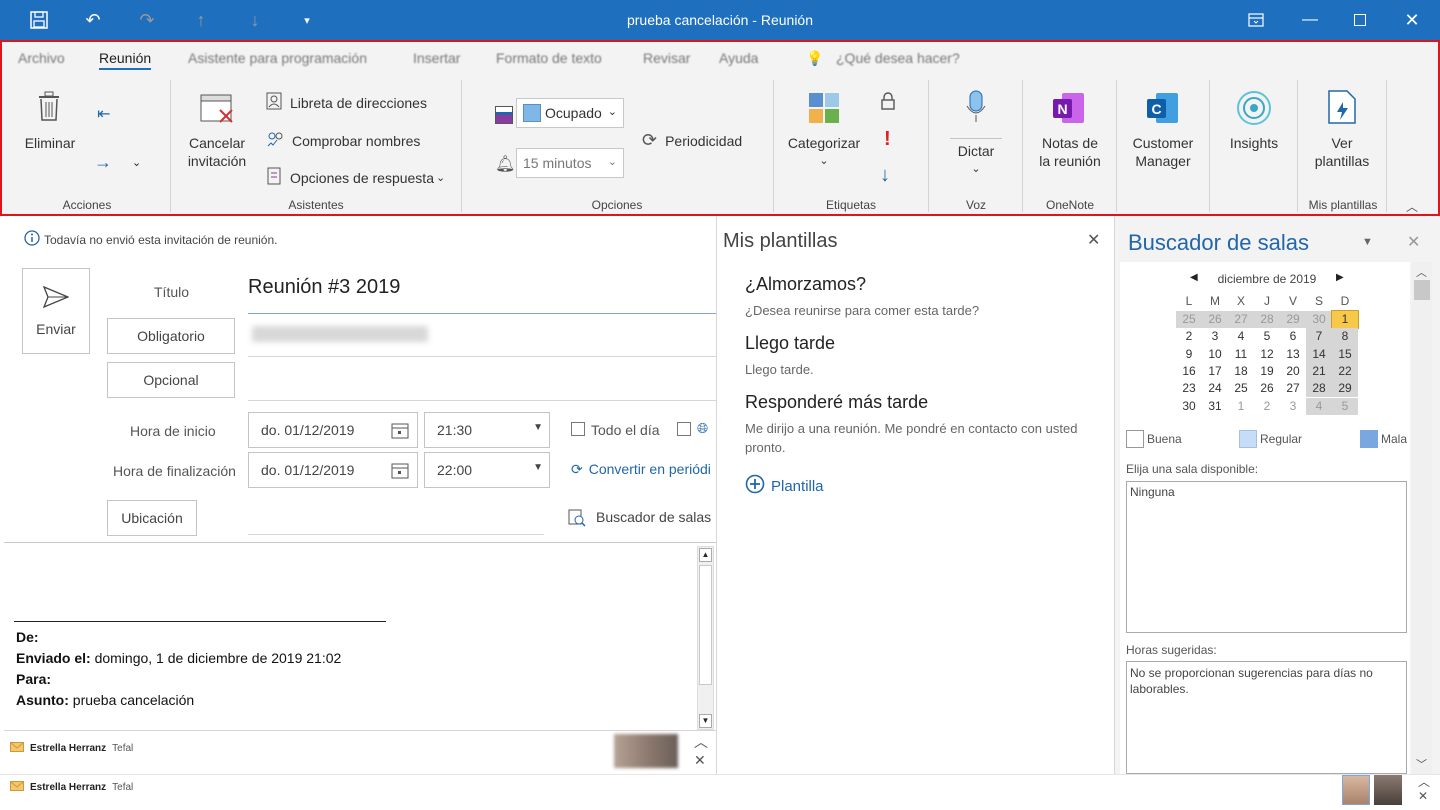 This screenshot has width=1440, height=810. I want to click on room-finder-scrollbar: ︿ ﹀, so click(1422, 518).